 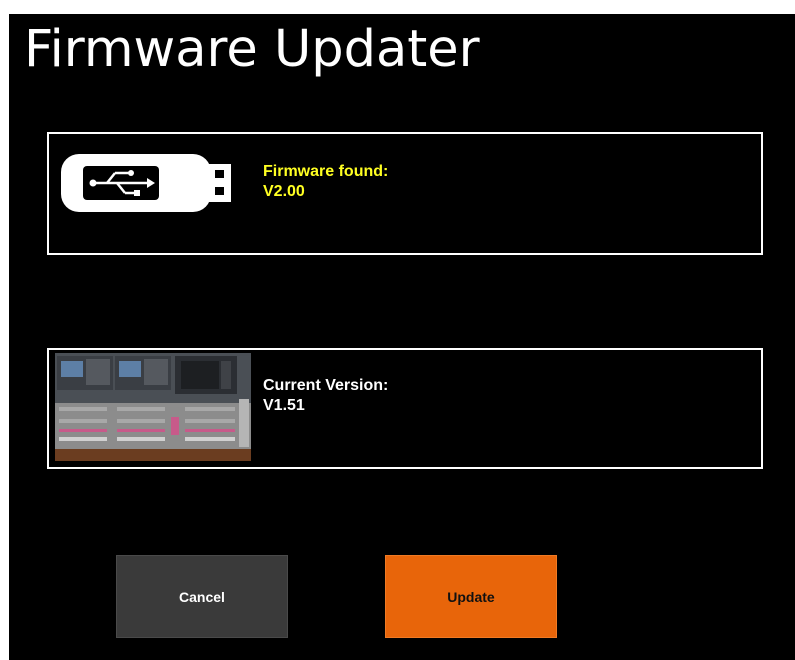 I want to click on current-version-info: Current Version: V1.51, so click(x=325, y=396).